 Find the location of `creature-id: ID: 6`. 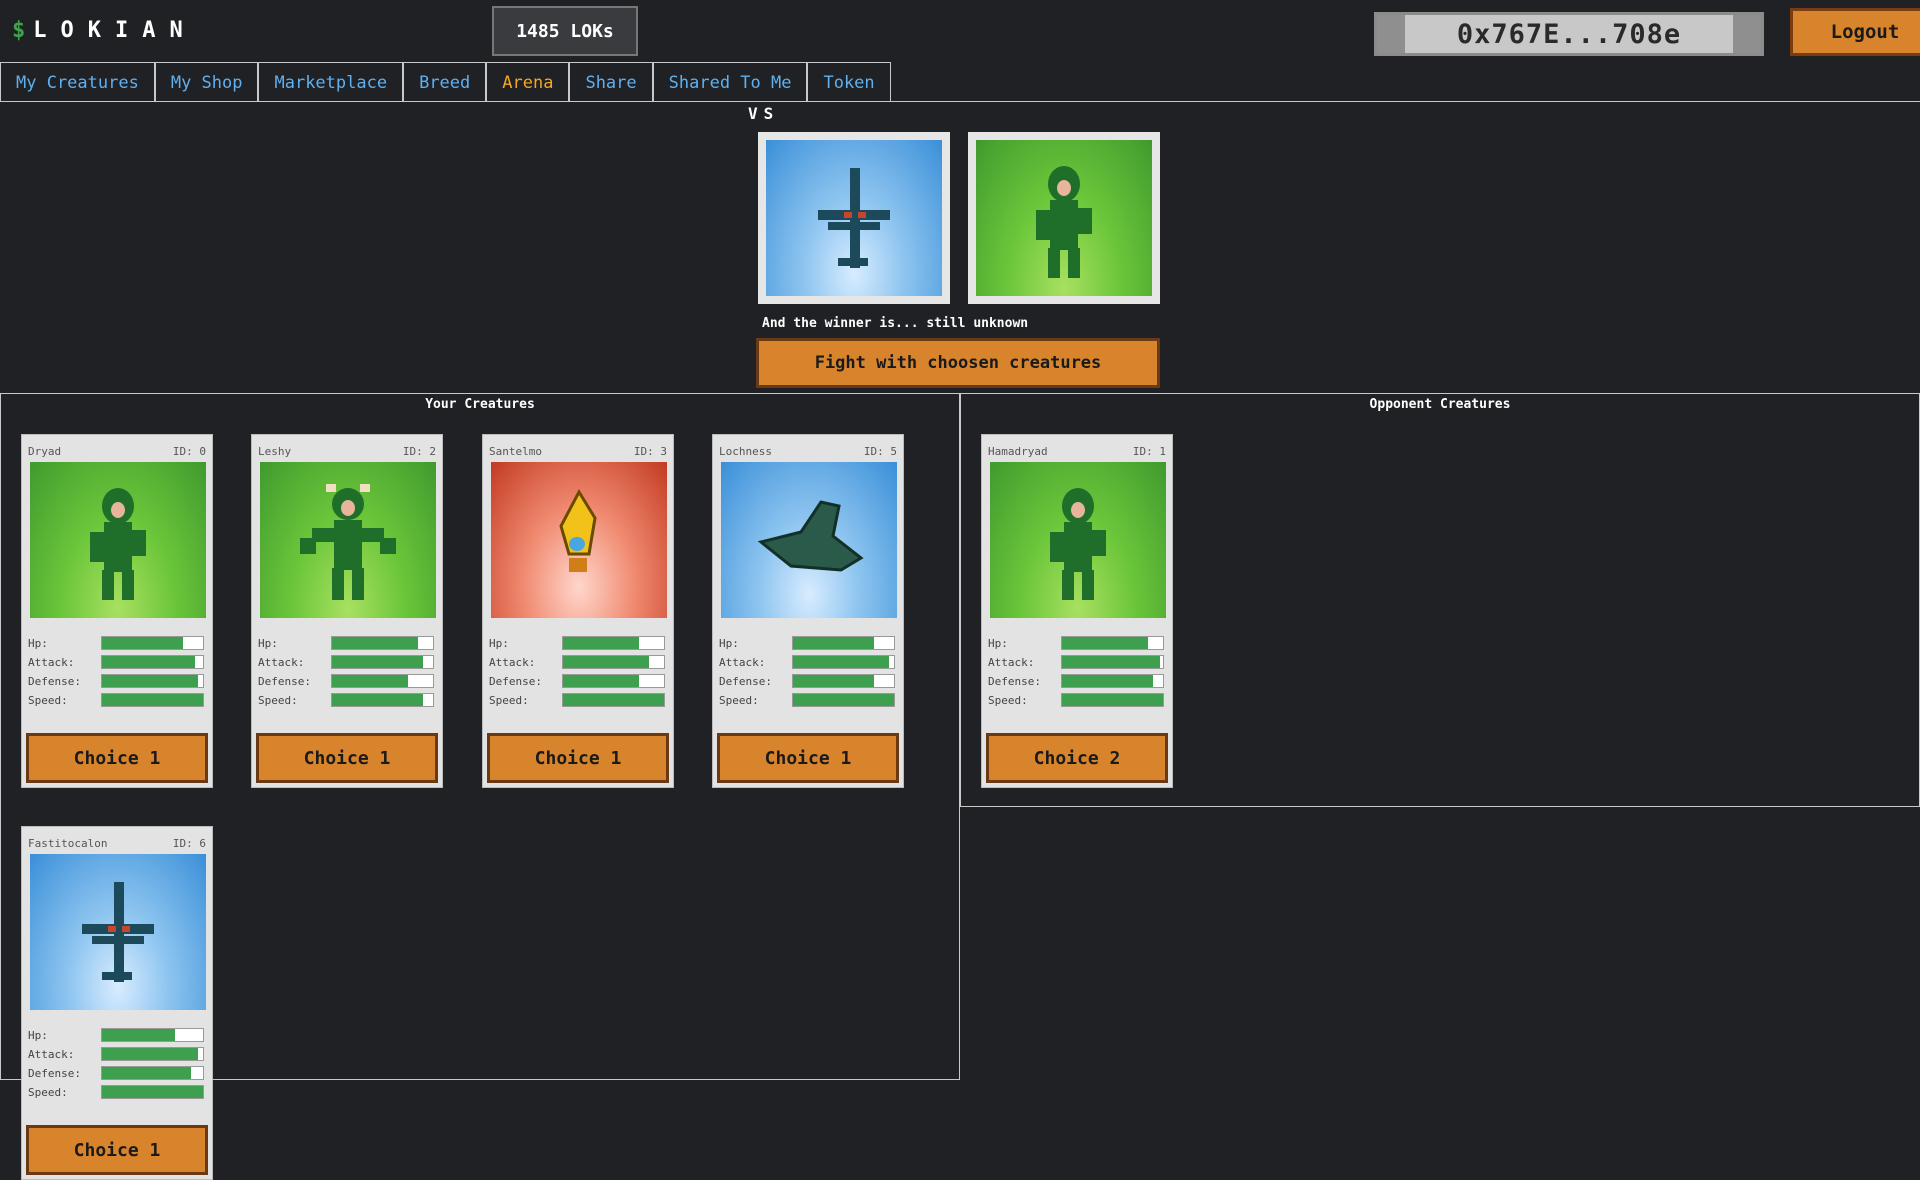

creature-id: ID: 6 is located at coordinates (189, 843).